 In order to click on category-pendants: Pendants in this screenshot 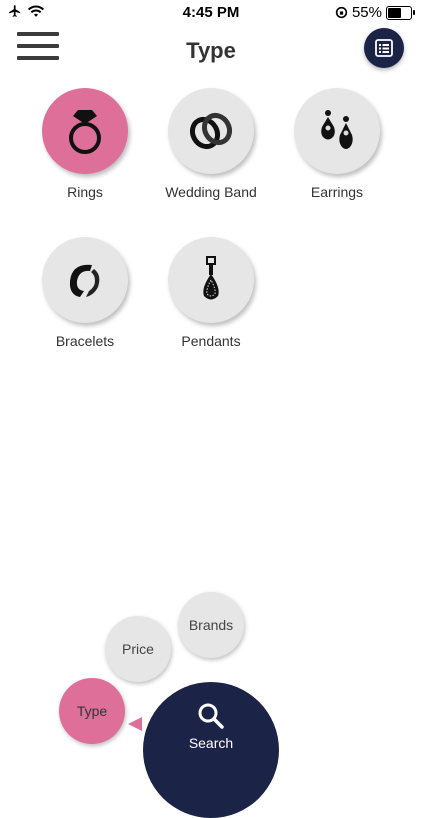, I will do `click(211, 293)`.